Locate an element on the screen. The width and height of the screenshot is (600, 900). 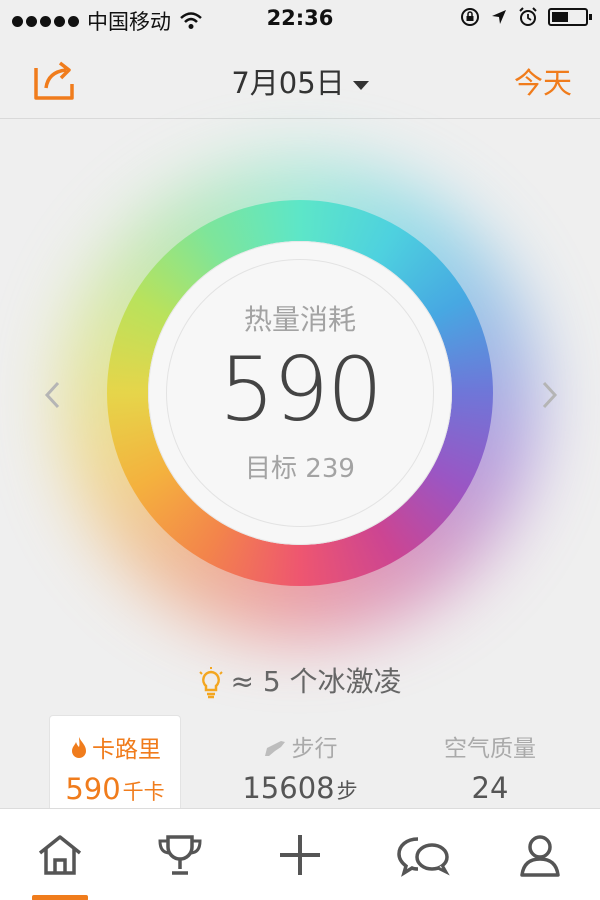
previous-day-button is located at coordinates (53, 395).